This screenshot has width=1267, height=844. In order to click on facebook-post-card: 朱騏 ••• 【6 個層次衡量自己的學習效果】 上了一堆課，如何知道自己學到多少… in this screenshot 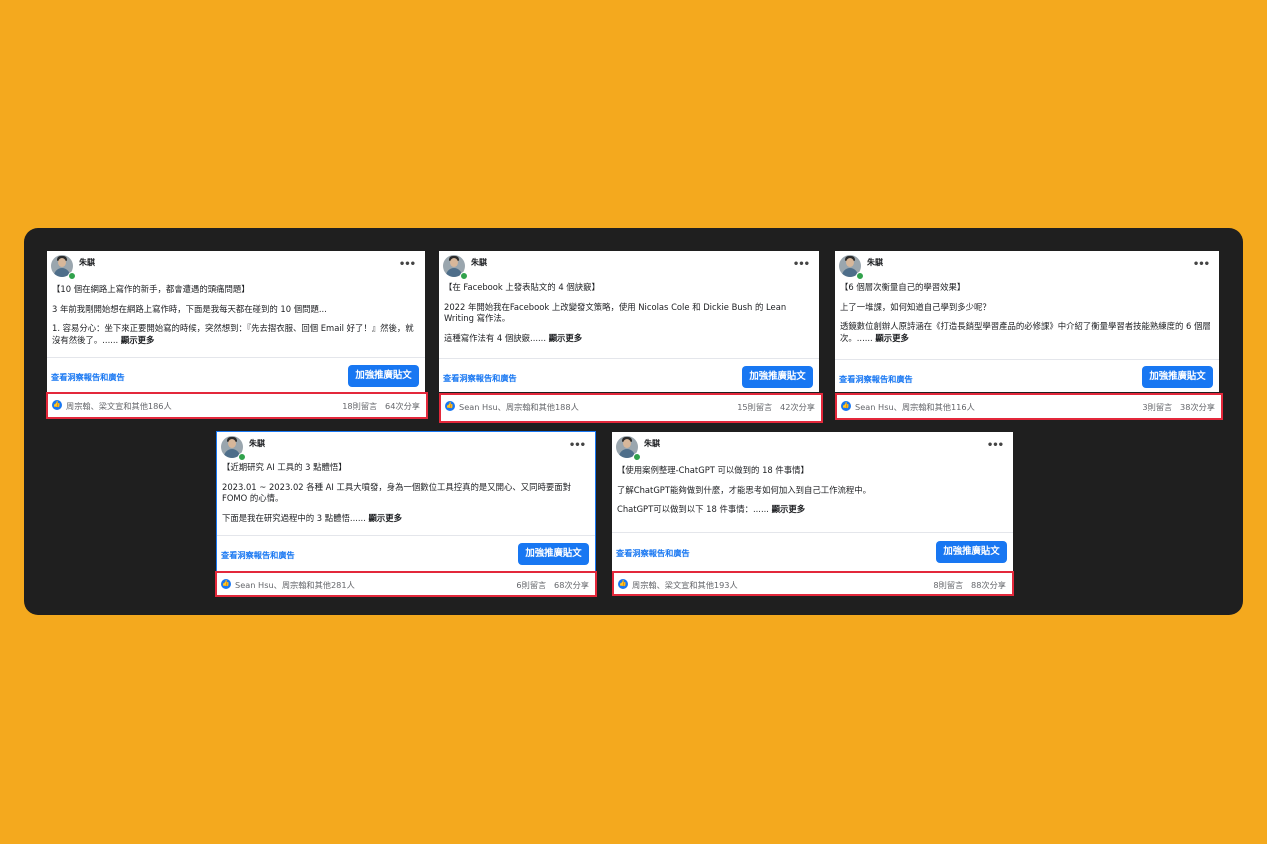, I will do `click(1027, 321)`.